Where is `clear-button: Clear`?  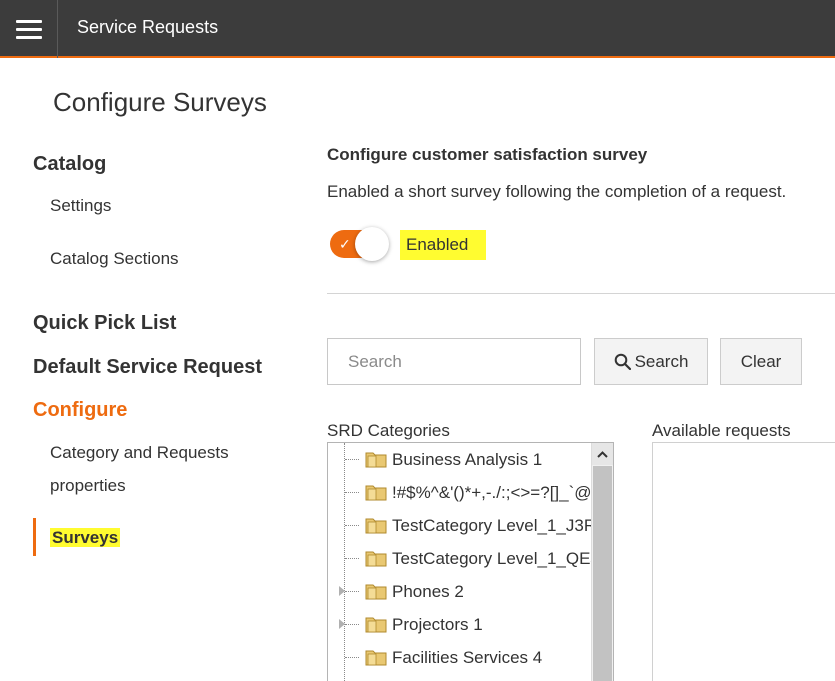
clear-button: Clear is located at coordinates (761, 361).